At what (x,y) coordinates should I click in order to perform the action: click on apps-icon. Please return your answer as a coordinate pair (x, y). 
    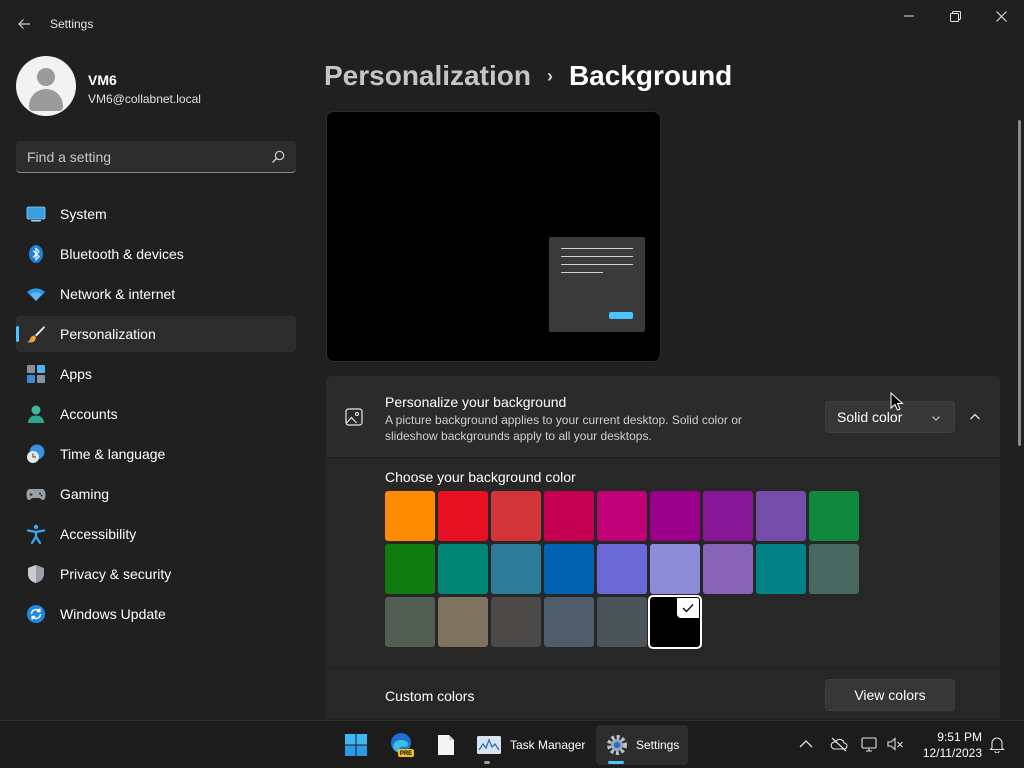
    Looking at the image, I should click on (36, 374).